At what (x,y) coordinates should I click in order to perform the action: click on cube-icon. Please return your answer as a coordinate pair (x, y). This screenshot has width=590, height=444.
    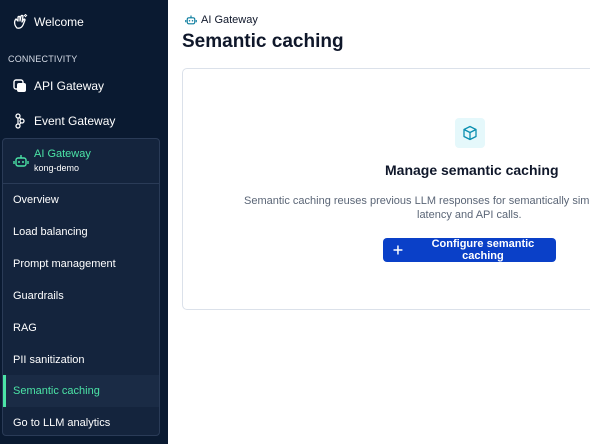
    Looking at the image, I should click on (470, 133).